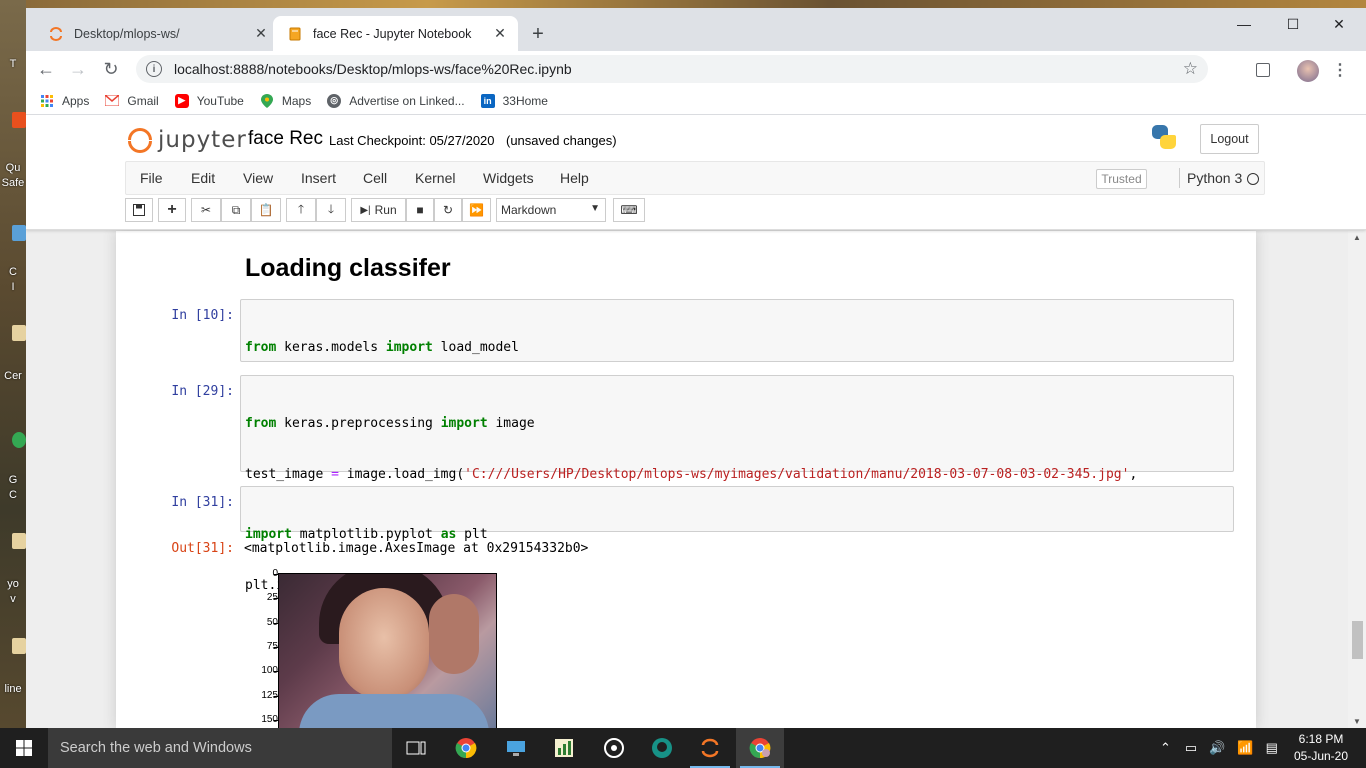  Describe the element at coordinates (13, 689) in the screenshot. I see `desktop-label: line` at that location.